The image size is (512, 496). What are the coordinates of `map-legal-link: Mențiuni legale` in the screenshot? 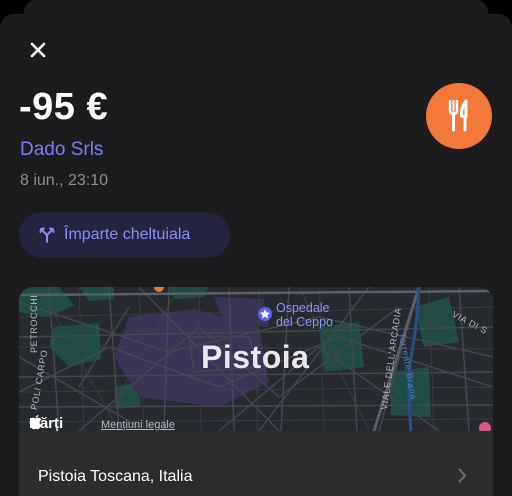 It's located at (138, 425).